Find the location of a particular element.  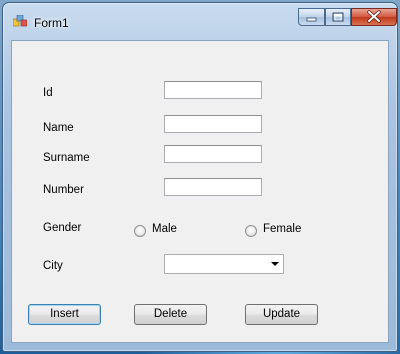

delete-button: Delete is located at coordinates (170, 314).